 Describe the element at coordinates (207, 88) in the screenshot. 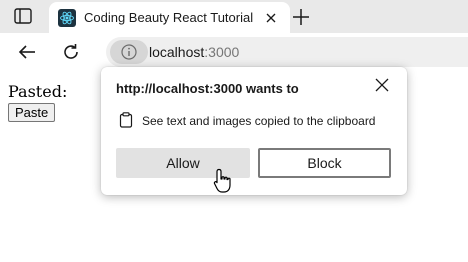

I see `popup-title: http://localhost:3000 wants to` at that location.